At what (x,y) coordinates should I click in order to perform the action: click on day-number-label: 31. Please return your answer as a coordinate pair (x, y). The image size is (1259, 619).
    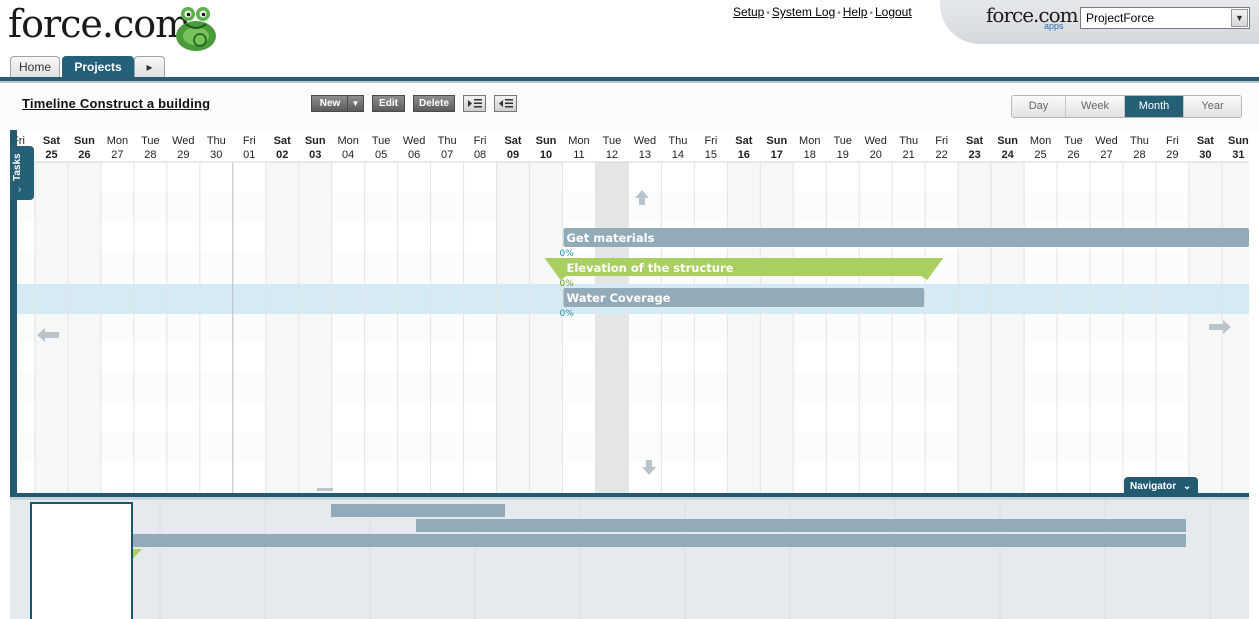
    Looking at the image, I should click on (1238, 155).